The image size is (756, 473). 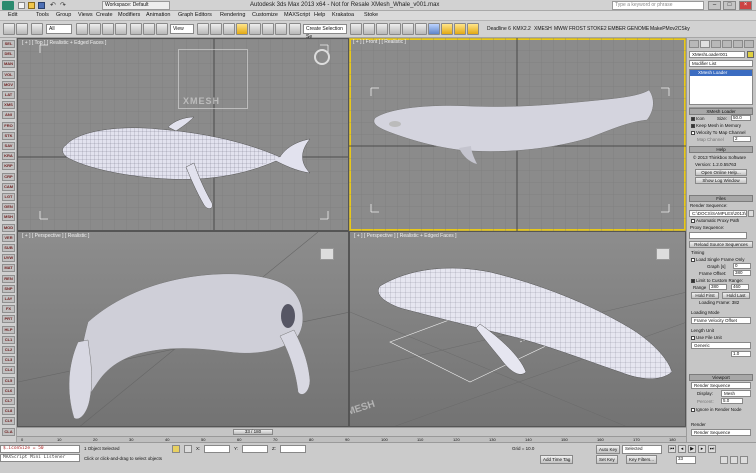 What do you see at coordinates (749, 44) in the screenshot?
I see `utilities-tab-icon` at bounding box center [749, 44].